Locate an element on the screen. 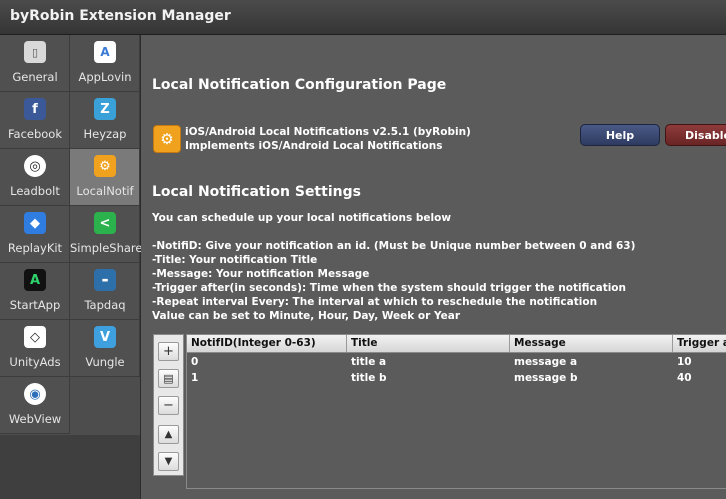  unityads-icon: ◇ is located at coordinates (35, 337).